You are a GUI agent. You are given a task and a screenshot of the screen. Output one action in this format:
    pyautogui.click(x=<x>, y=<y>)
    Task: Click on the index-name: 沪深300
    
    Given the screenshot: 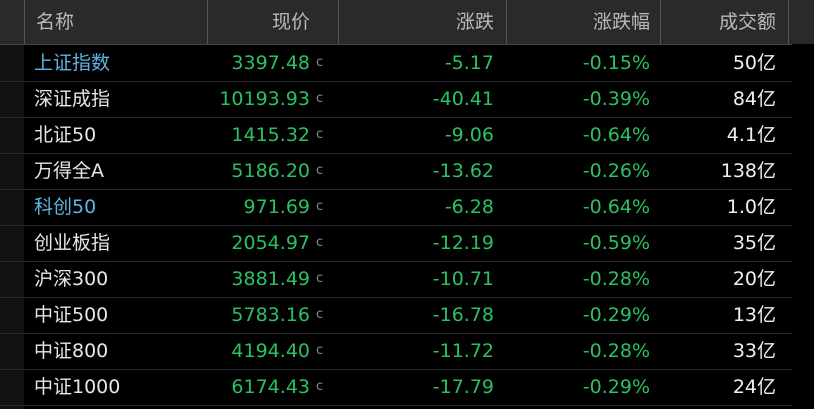 What is the action you would take?
    pyautogui.click(x=71, y=279)
    